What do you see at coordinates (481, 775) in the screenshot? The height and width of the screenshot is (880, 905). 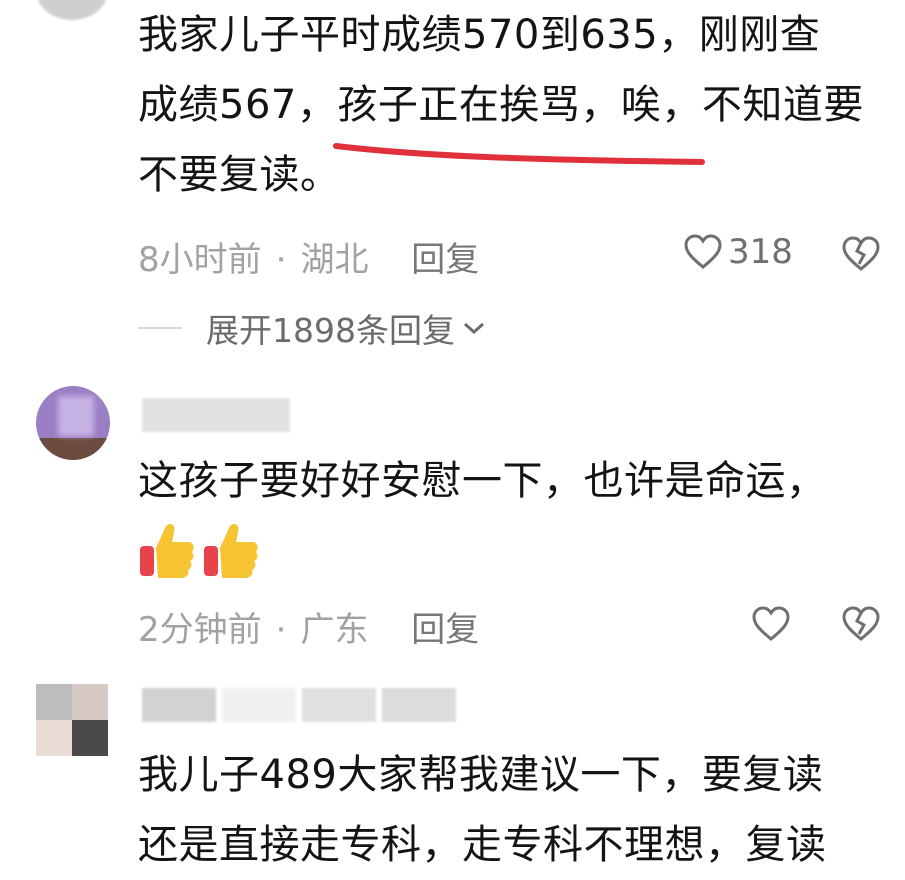 I see `comment-line: 我儿子489大家帮我建议一下，要复读` at bounding box center [481, 775].